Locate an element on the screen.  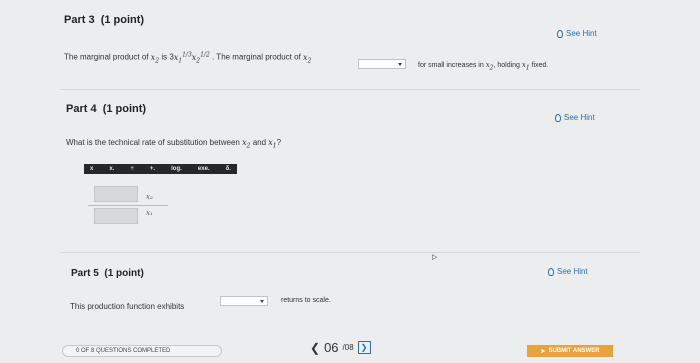
toolbar-log-button: log. is located at coordinates (176, 169).